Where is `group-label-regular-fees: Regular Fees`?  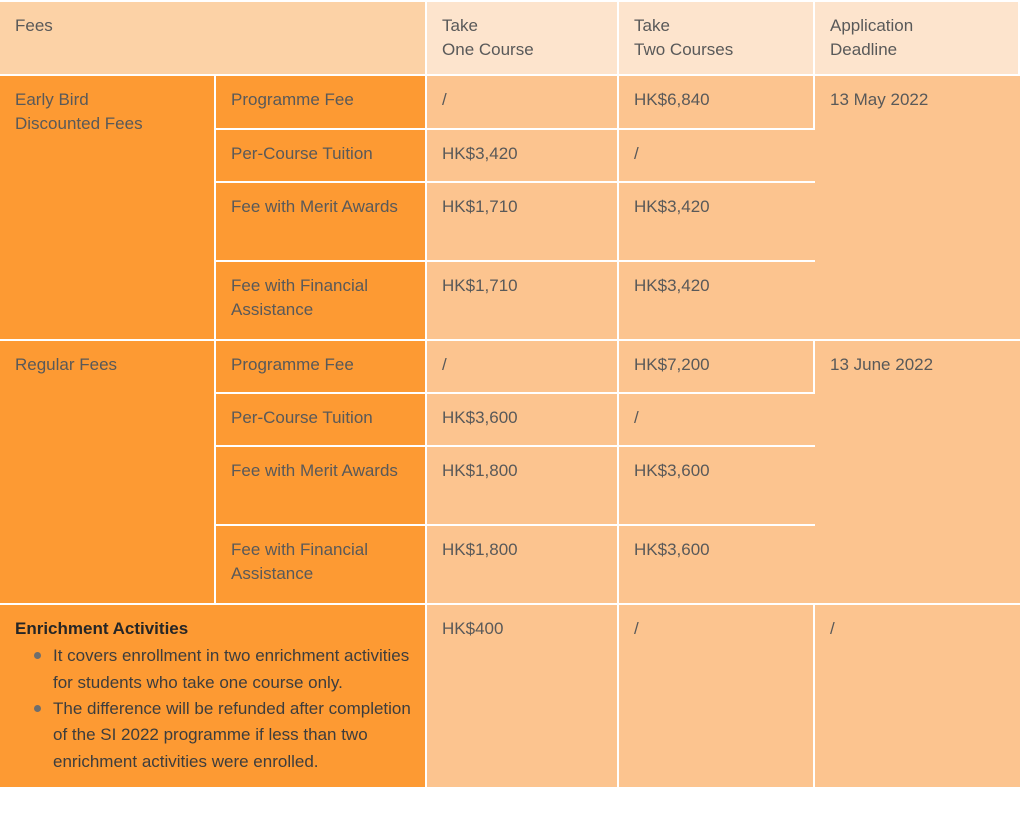 group-label-regular-fees: Regular Fees is located at coordinates (108, 473).